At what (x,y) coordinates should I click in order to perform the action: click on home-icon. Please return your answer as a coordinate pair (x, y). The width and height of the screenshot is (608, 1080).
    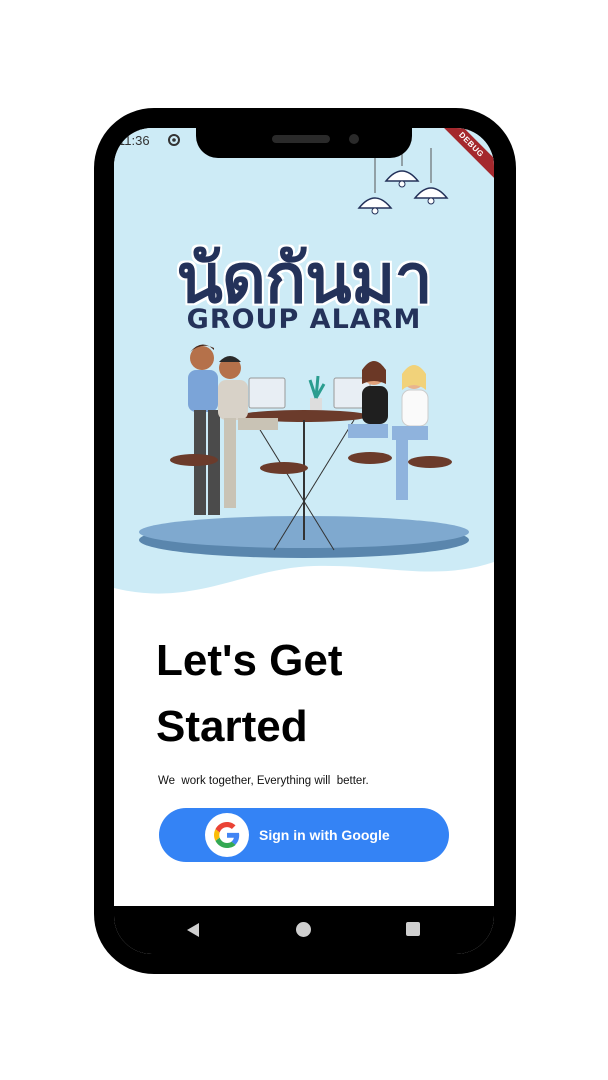
    Looking at the image, I should click on (303, 929).